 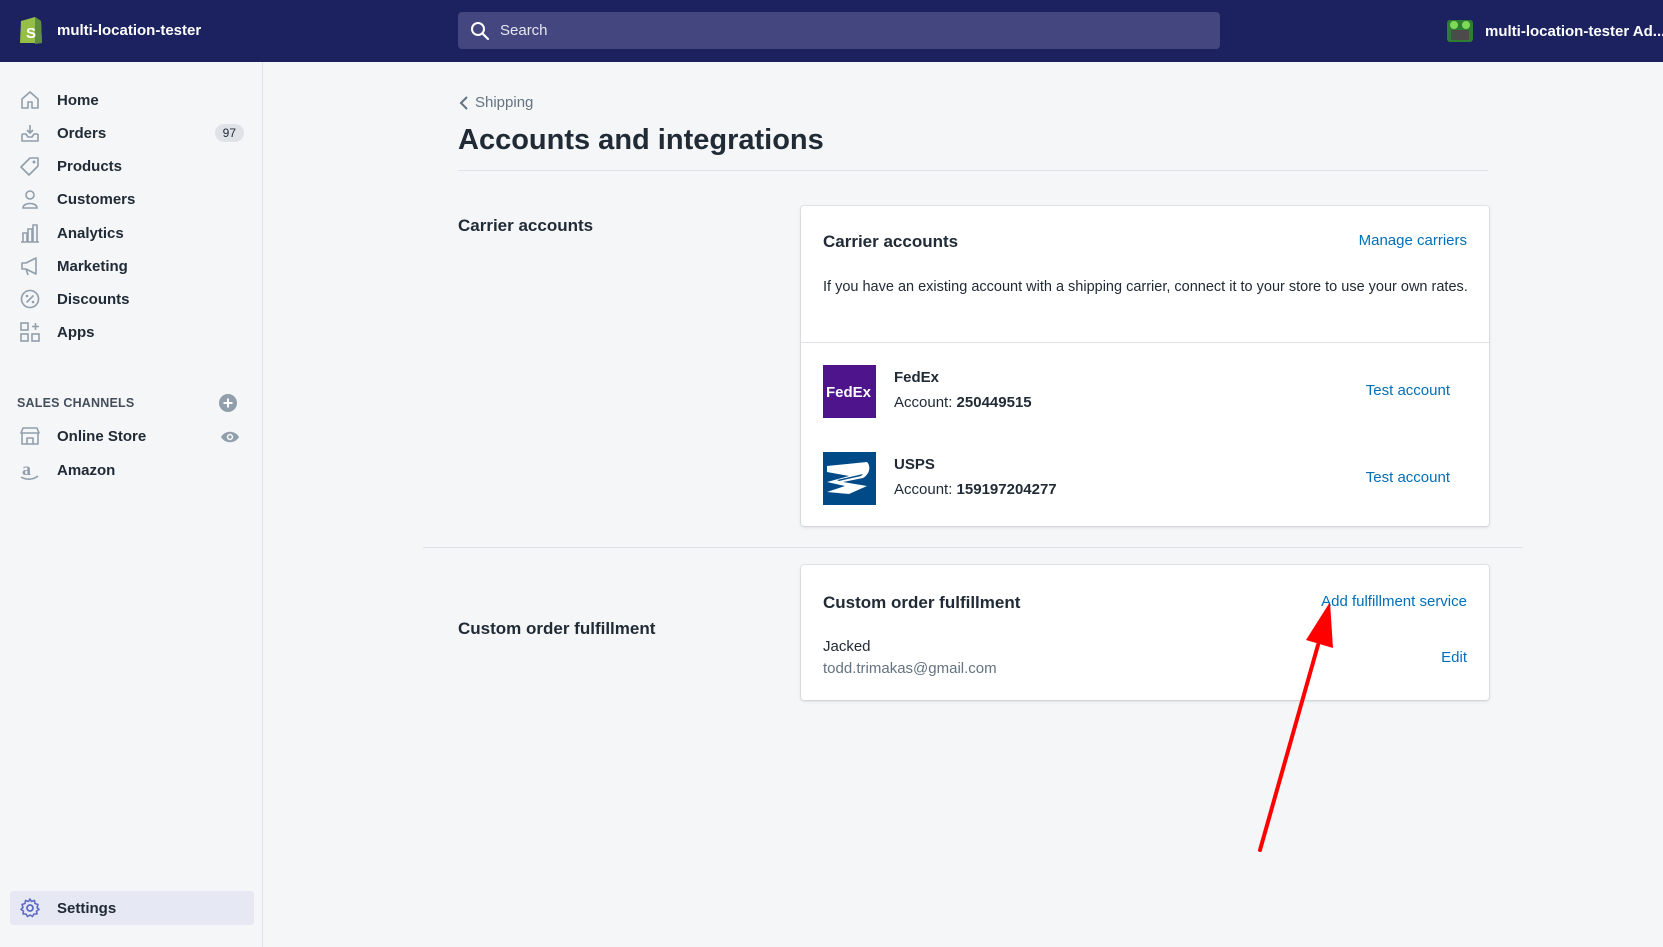 What do you see at coordinates (76, 332) in the screenshot?
I see `sidebar-item-label: Apps` at bounding box center [76, 332].